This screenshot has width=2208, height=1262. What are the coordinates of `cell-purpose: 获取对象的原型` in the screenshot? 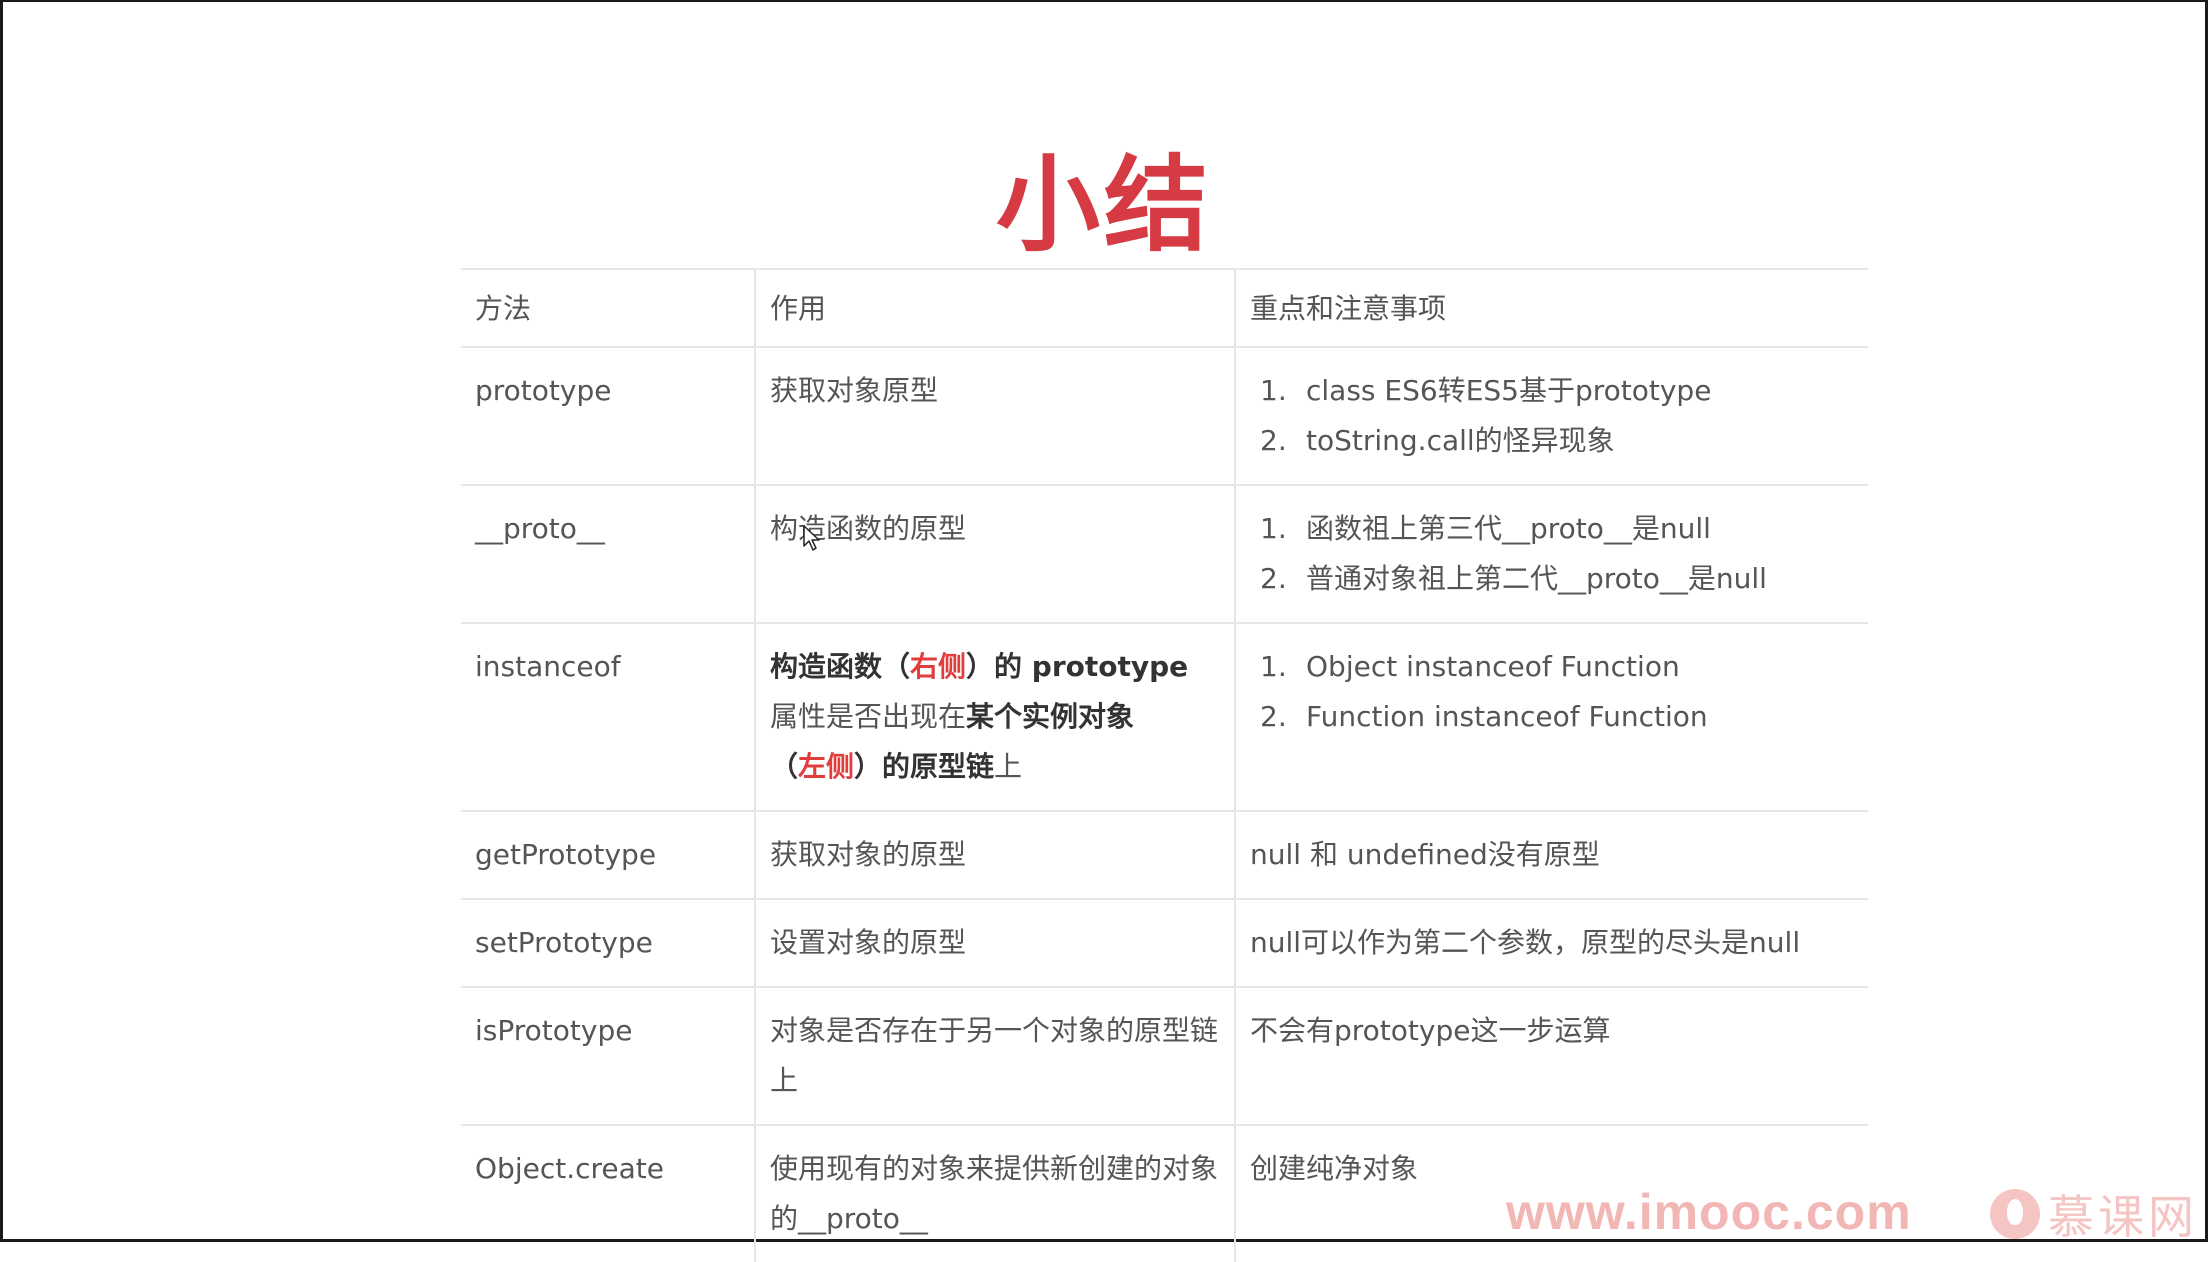 It's located at (994, 855).